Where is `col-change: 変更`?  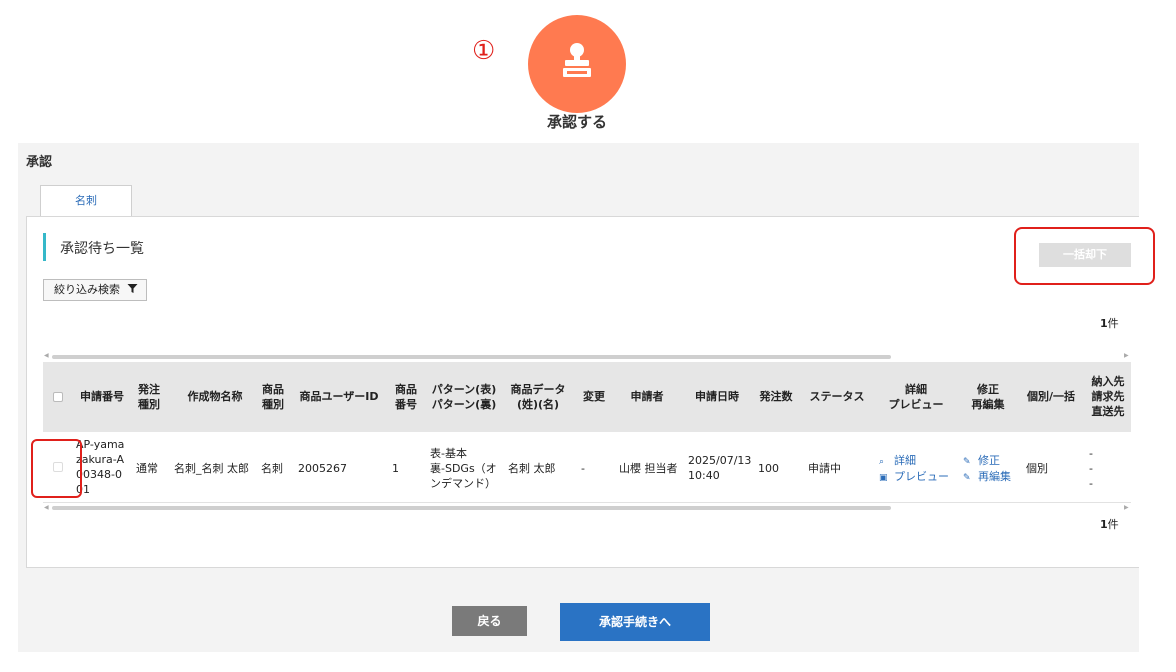 col-change: 変更 is located at coordinates (594, 396).